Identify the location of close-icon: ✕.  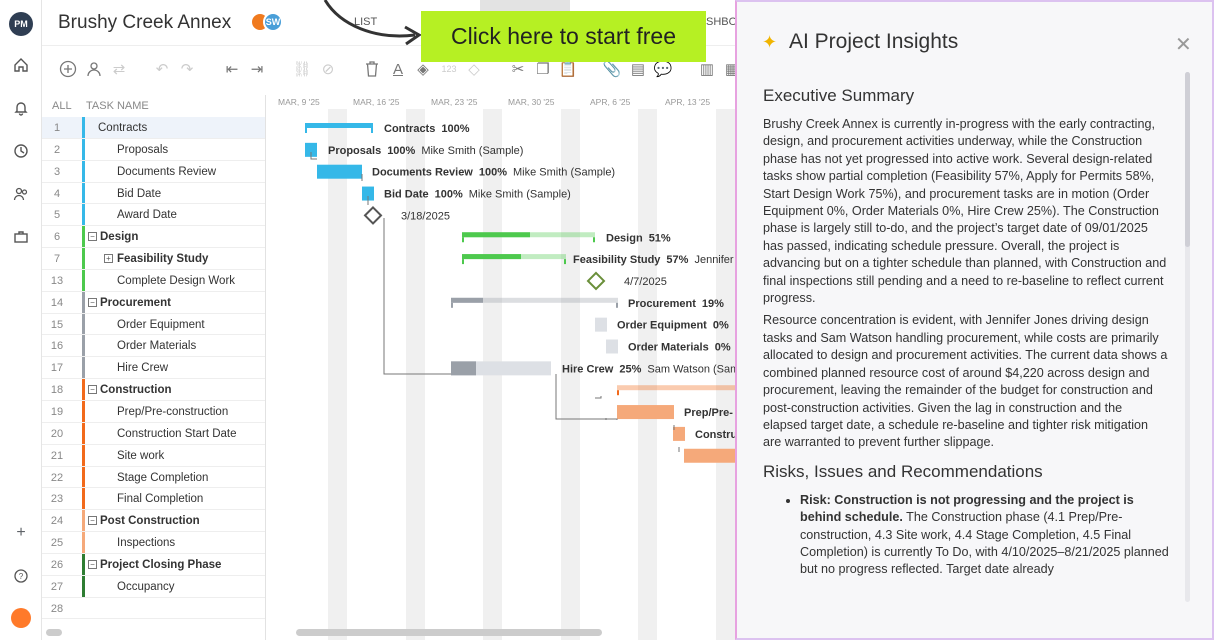
(1183, 44).